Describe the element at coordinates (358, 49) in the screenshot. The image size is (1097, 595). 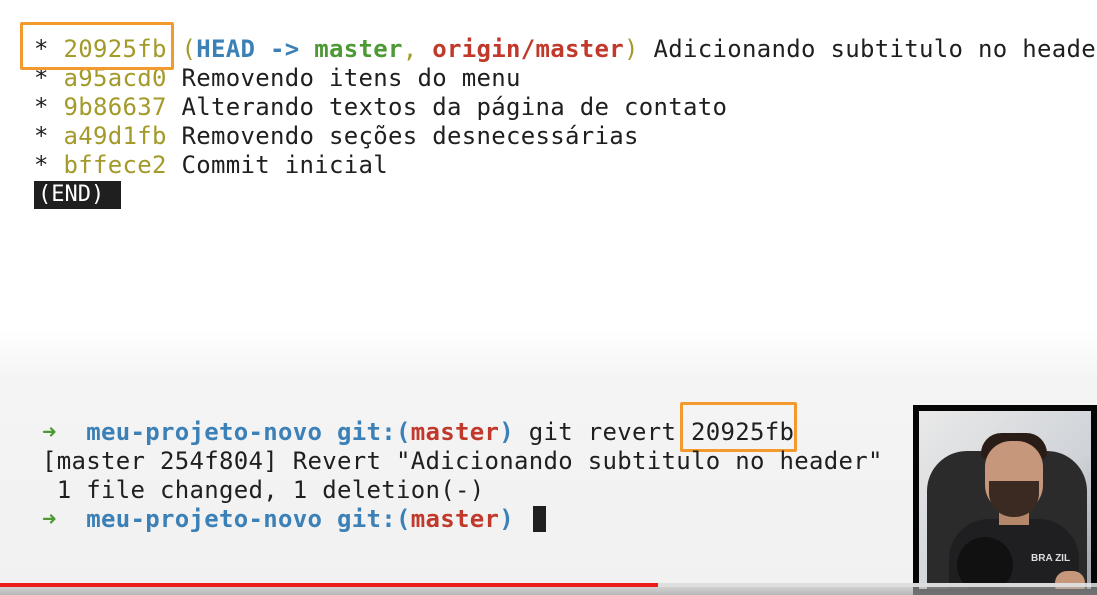
I see `branch-ref: master` at that location.